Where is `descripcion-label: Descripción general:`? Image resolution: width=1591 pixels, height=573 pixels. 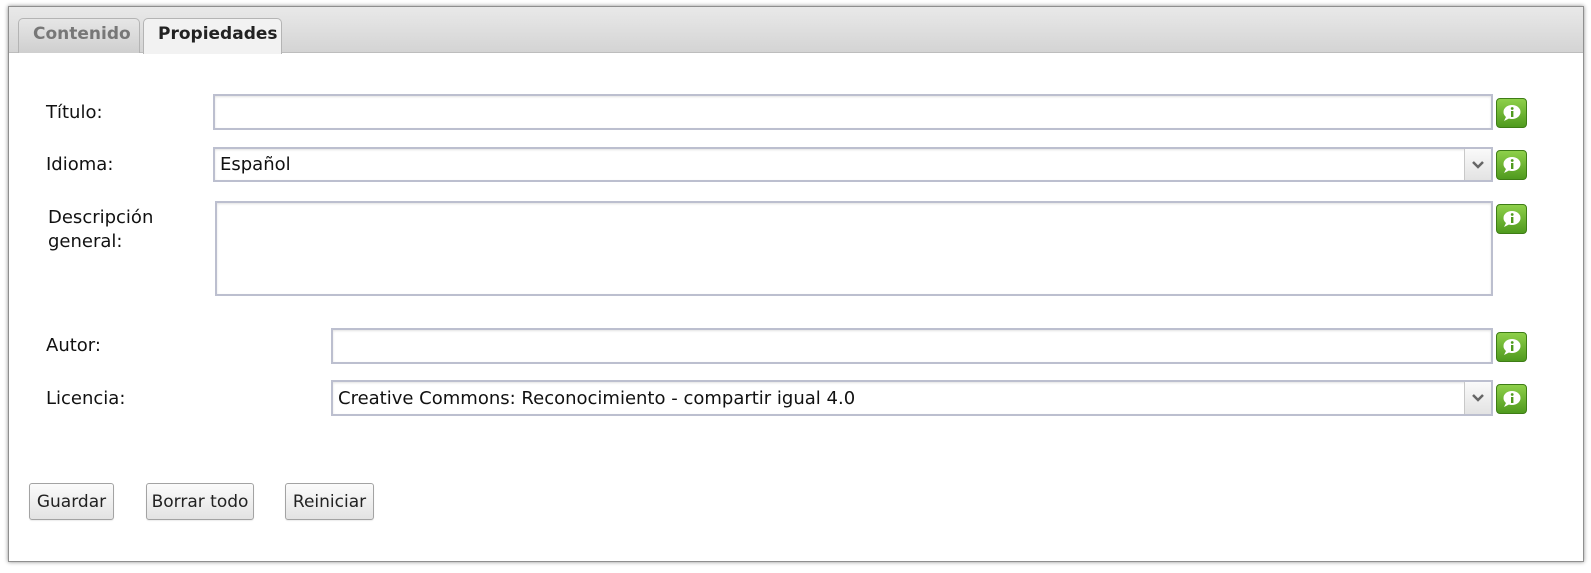
descripcion-label: Descripción general: is located at coordinates (100, 230).